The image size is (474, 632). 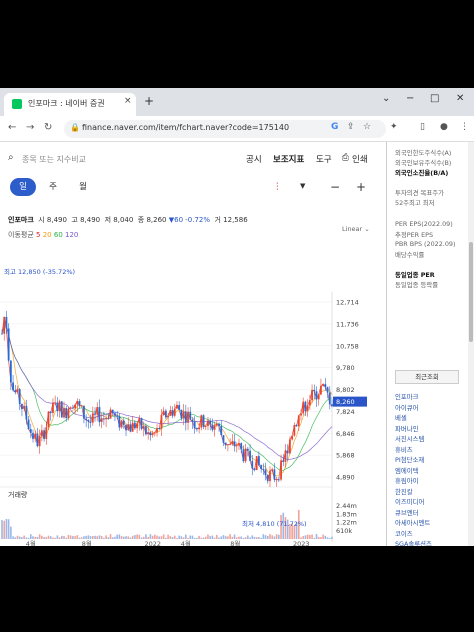 What do you see at coordinates (288, 159) in the screenshot?
I see `menu-indicators: 보조지표` at bounding box center [288, 159].